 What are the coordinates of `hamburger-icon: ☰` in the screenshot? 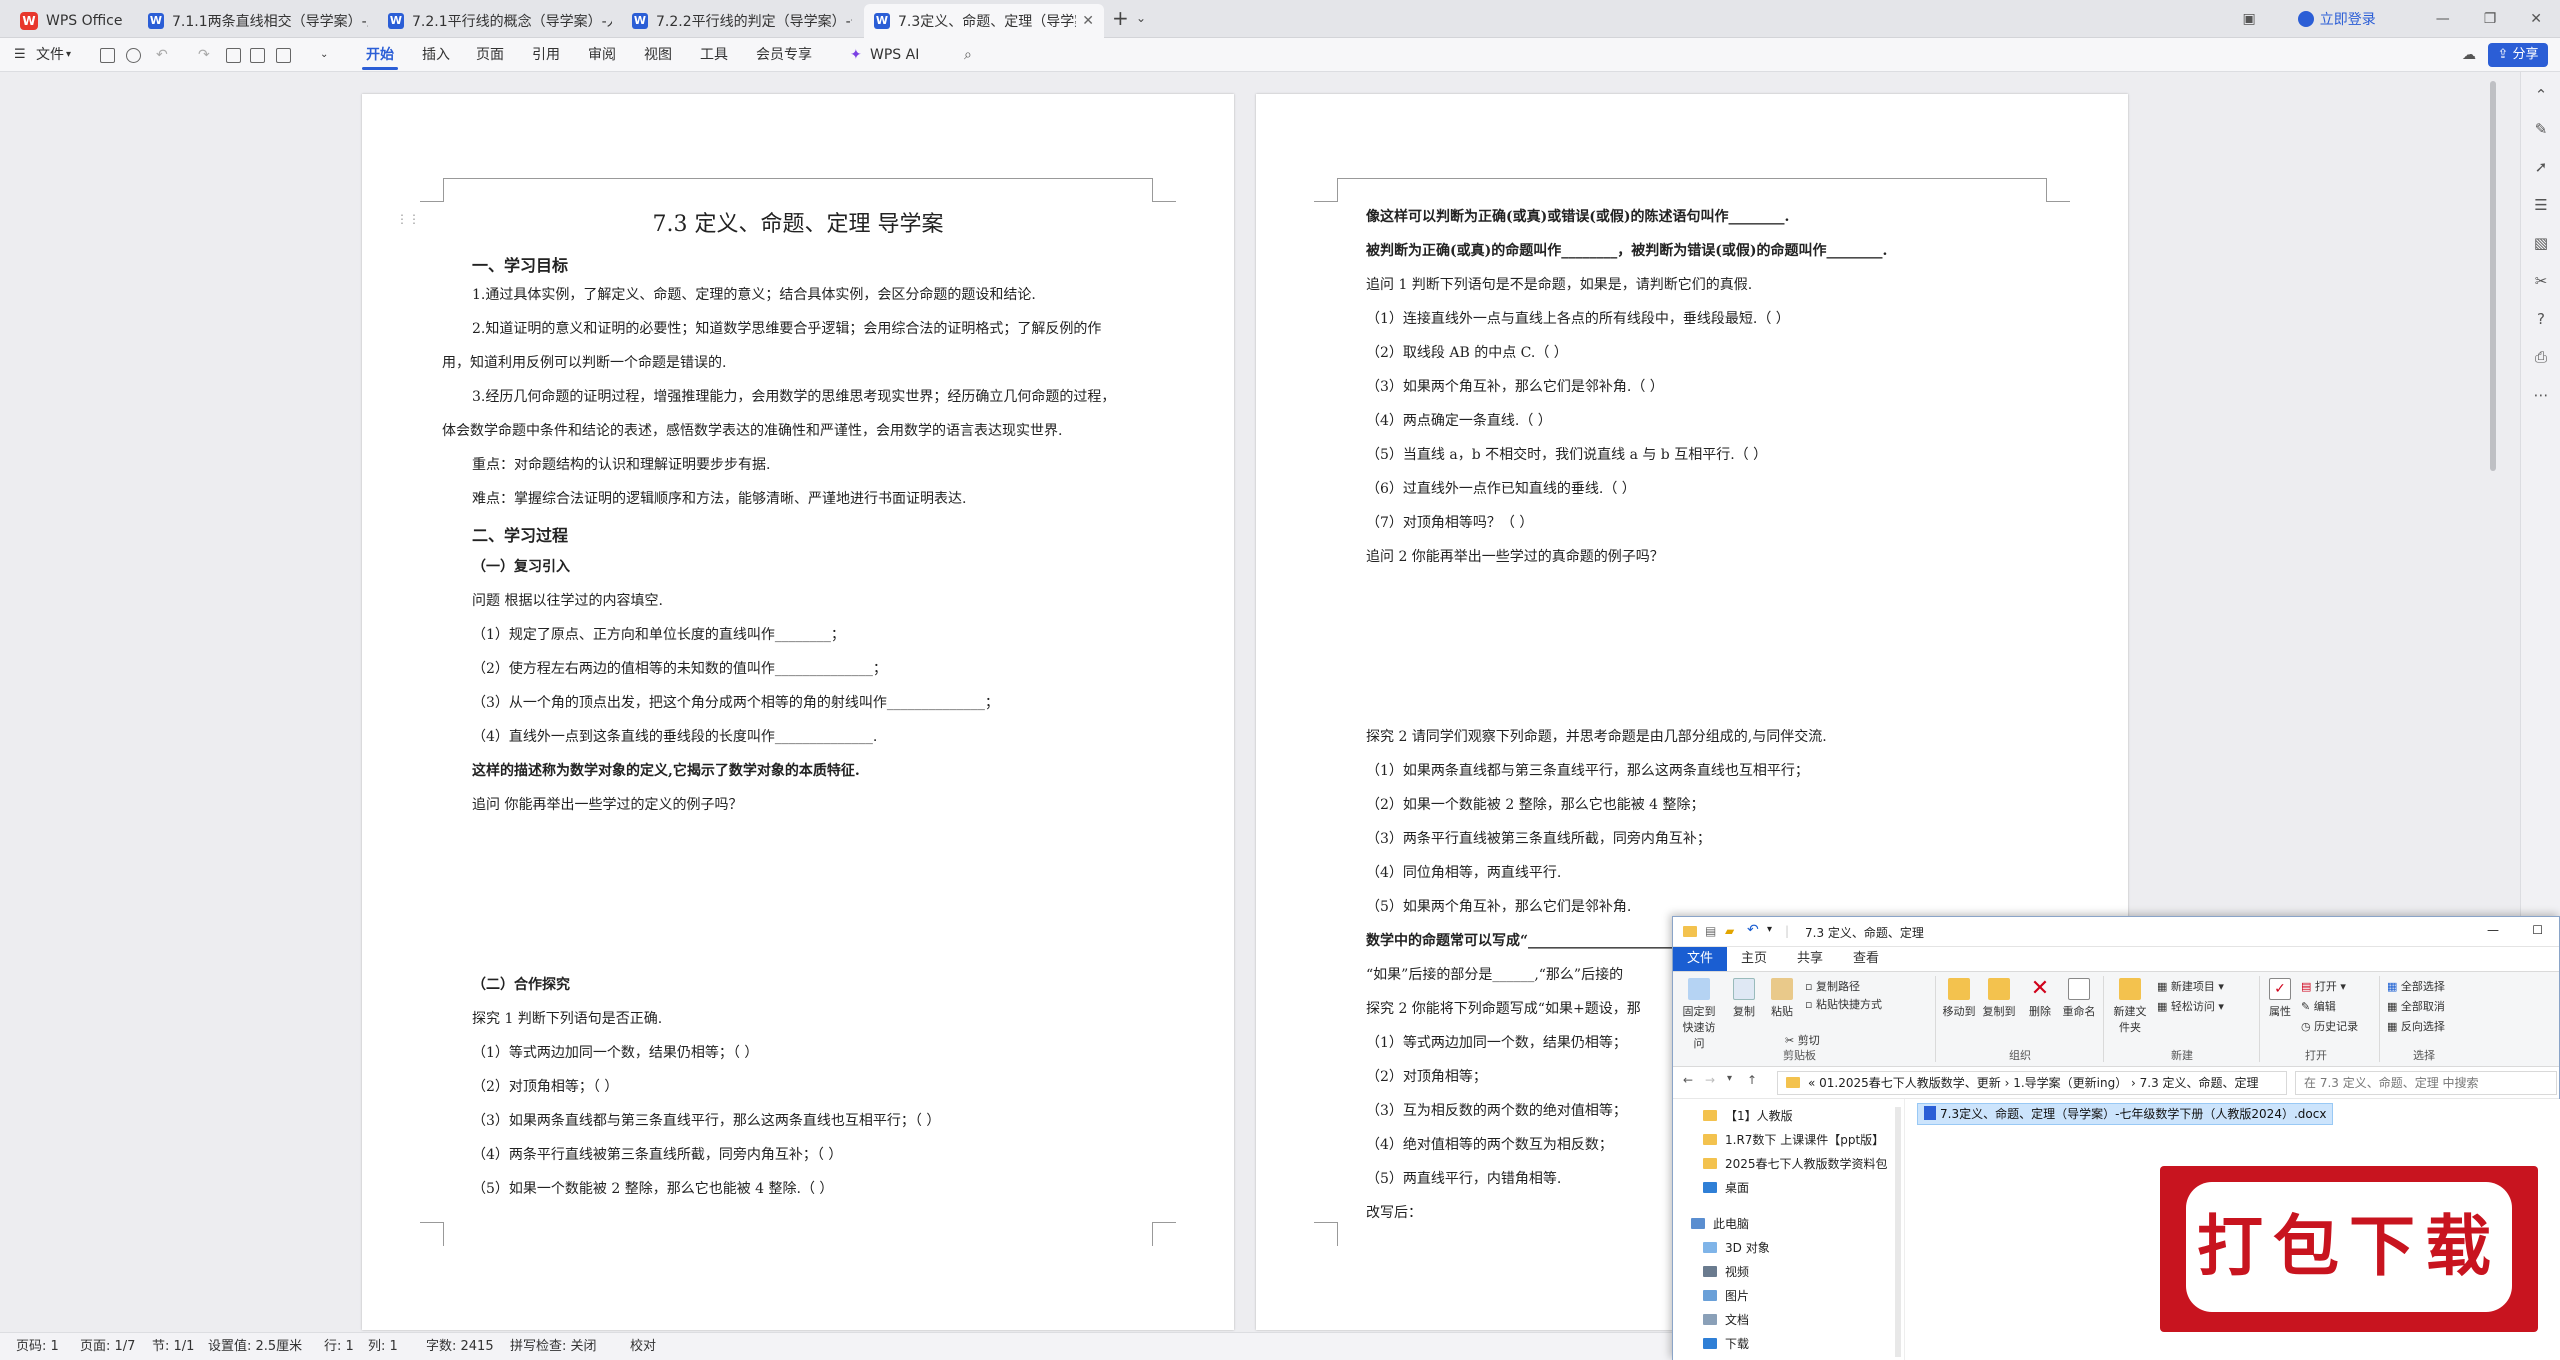 It's located at (20, 55).